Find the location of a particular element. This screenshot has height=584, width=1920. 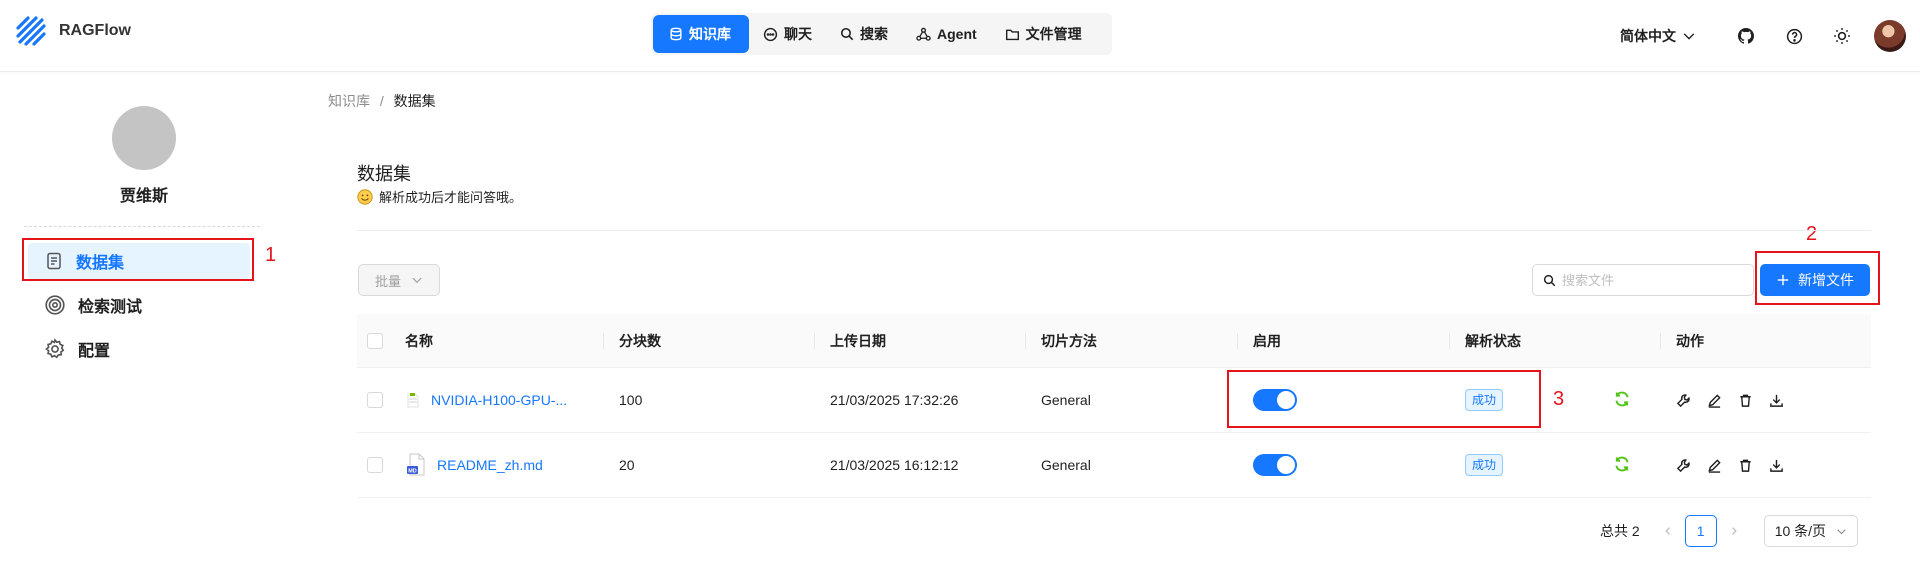

search-input is located at coordinates (1652, 280).